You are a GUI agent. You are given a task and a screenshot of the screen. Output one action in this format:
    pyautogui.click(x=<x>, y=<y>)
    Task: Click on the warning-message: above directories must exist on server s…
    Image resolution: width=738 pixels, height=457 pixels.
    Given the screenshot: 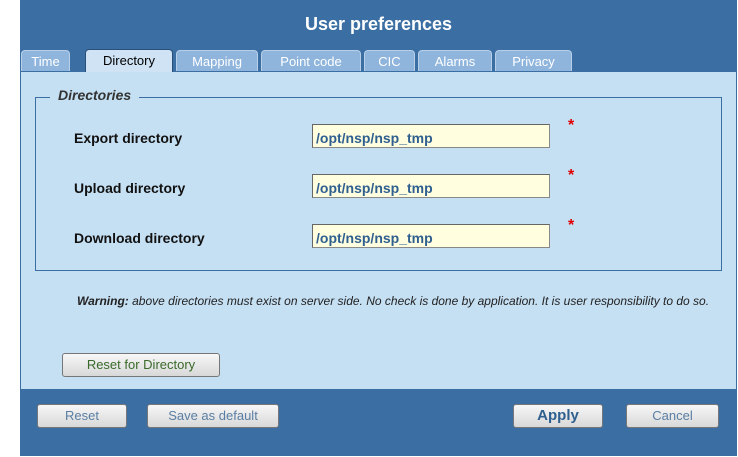 What is the action you would take?
    pyautogui.click(x=419, y=301)
    